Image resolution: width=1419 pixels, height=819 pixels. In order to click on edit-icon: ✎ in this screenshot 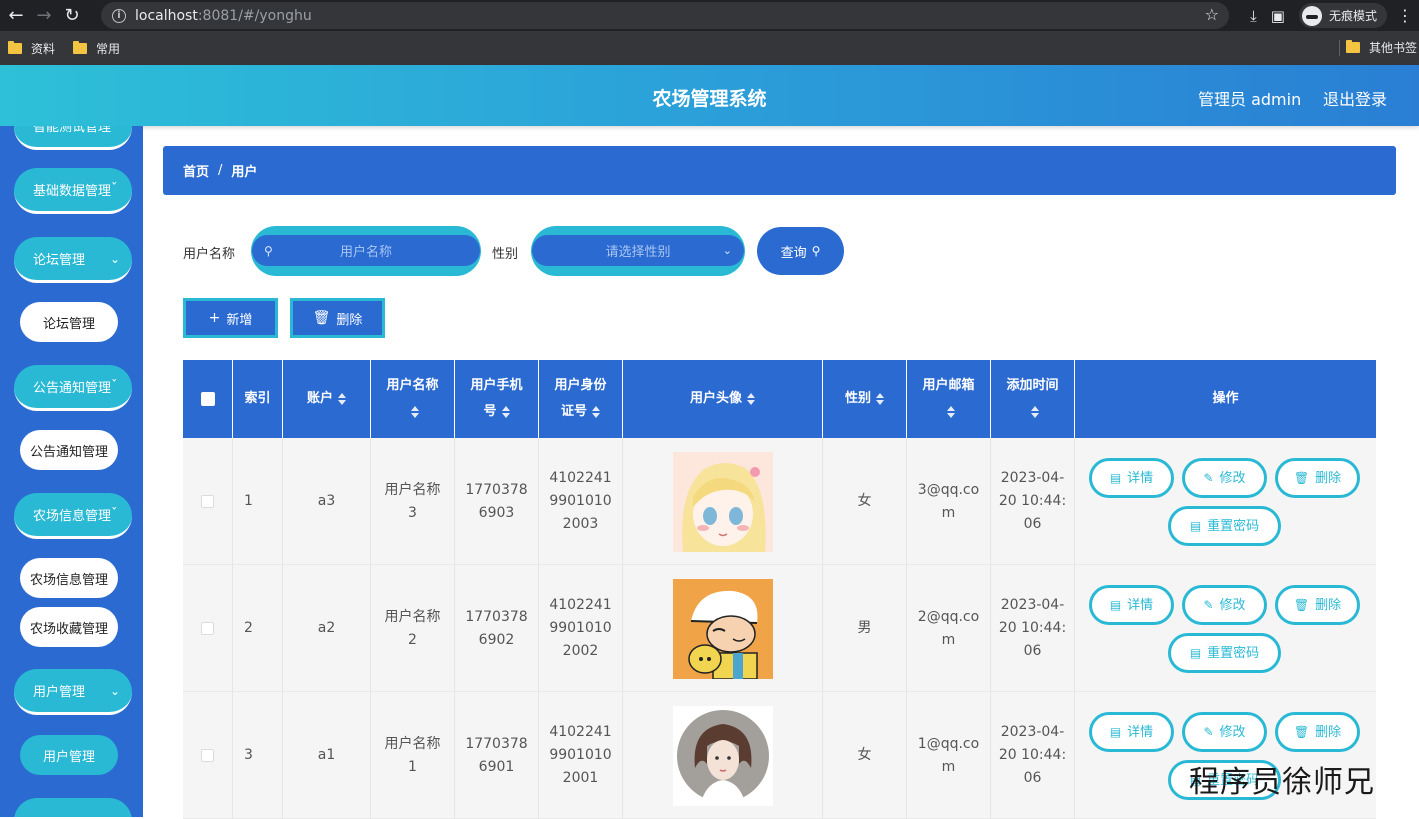, I will do `click(1208, 604)`.